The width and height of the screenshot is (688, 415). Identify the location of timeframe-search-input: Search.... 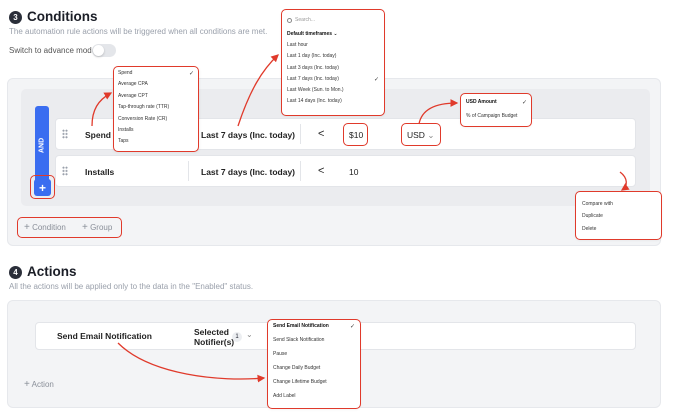
(305, 20).